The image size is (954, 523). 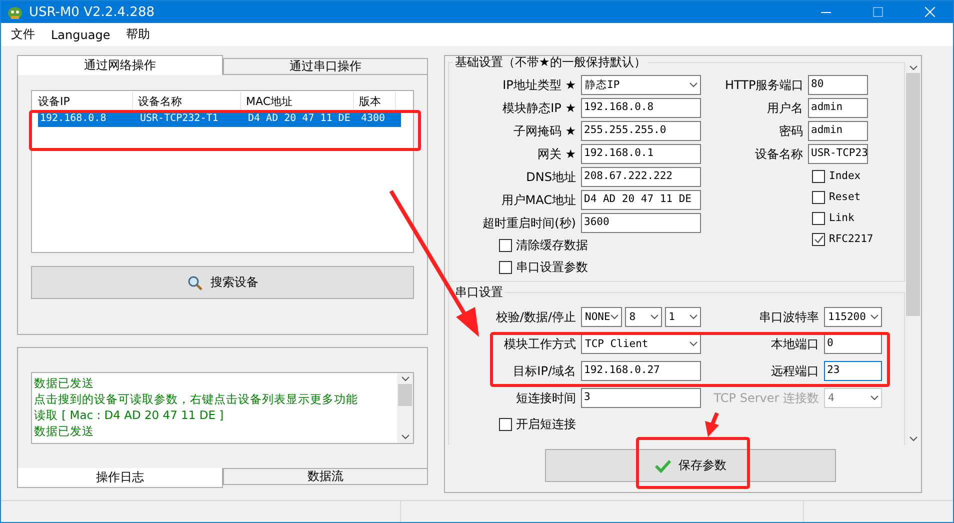 I want to click on dropdown: 115200, so click(x=853, y=317).